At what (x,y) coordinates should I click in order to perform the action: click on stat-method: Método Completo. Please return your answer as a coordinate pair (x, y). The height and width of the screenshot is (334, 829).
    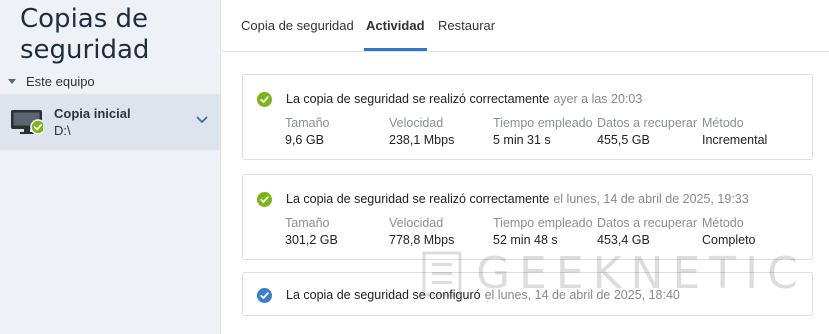
    Looking at the image, I should click on (729, 231).